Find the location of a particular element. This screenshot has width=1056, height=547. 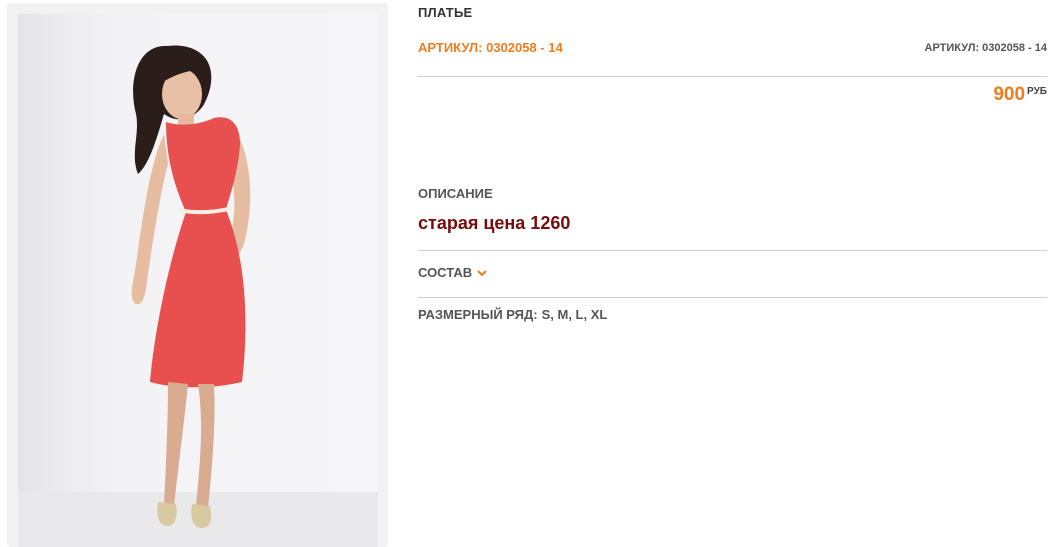

article-number: АРТИКУЛ: 0302058 - 14 is located at coordinates (490, 47).